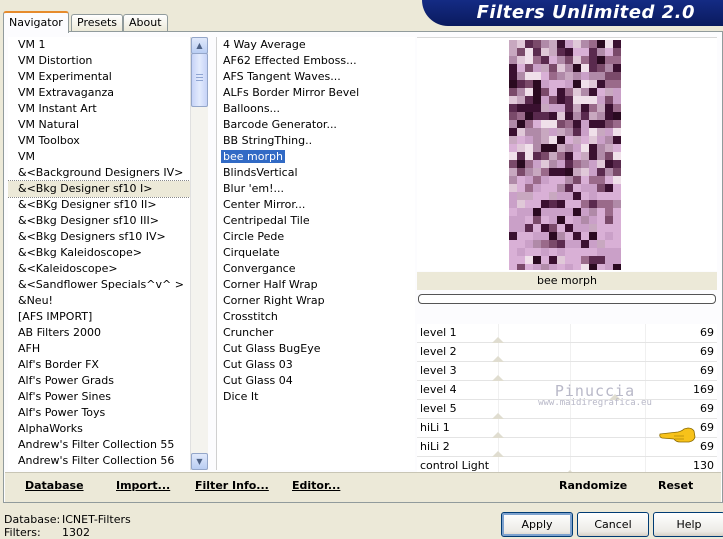  Describe the element at coordinates (316, 317) in the screenshot. I see `filter-item: Crosstitch` at that location.